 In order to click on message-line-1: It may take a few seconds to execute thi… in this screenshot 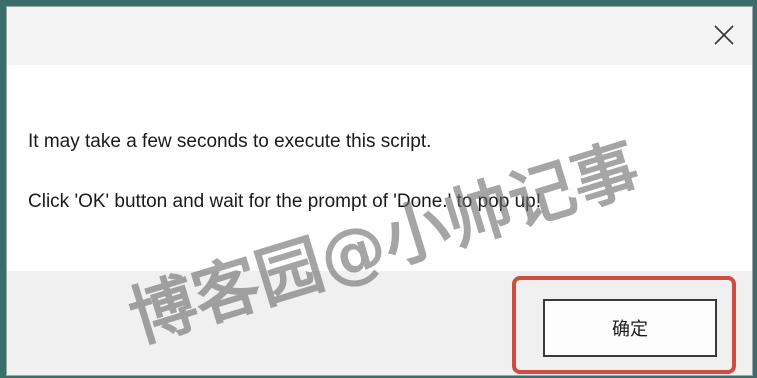, I will do `click(230, 141)`.